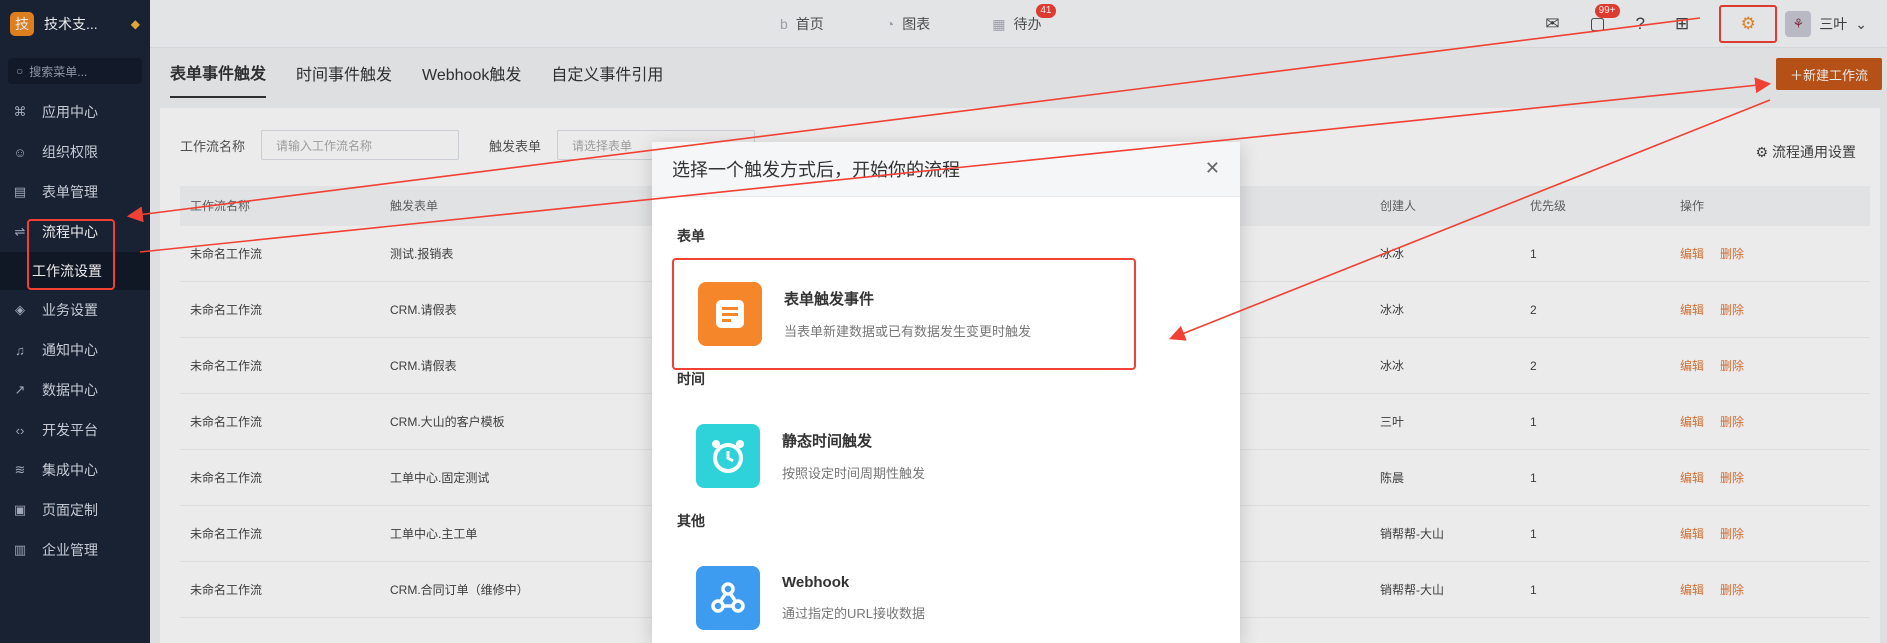  Describe the element at coordinates (728, 456) in the screenshot. I see `alarm-clock-icon` at that location.